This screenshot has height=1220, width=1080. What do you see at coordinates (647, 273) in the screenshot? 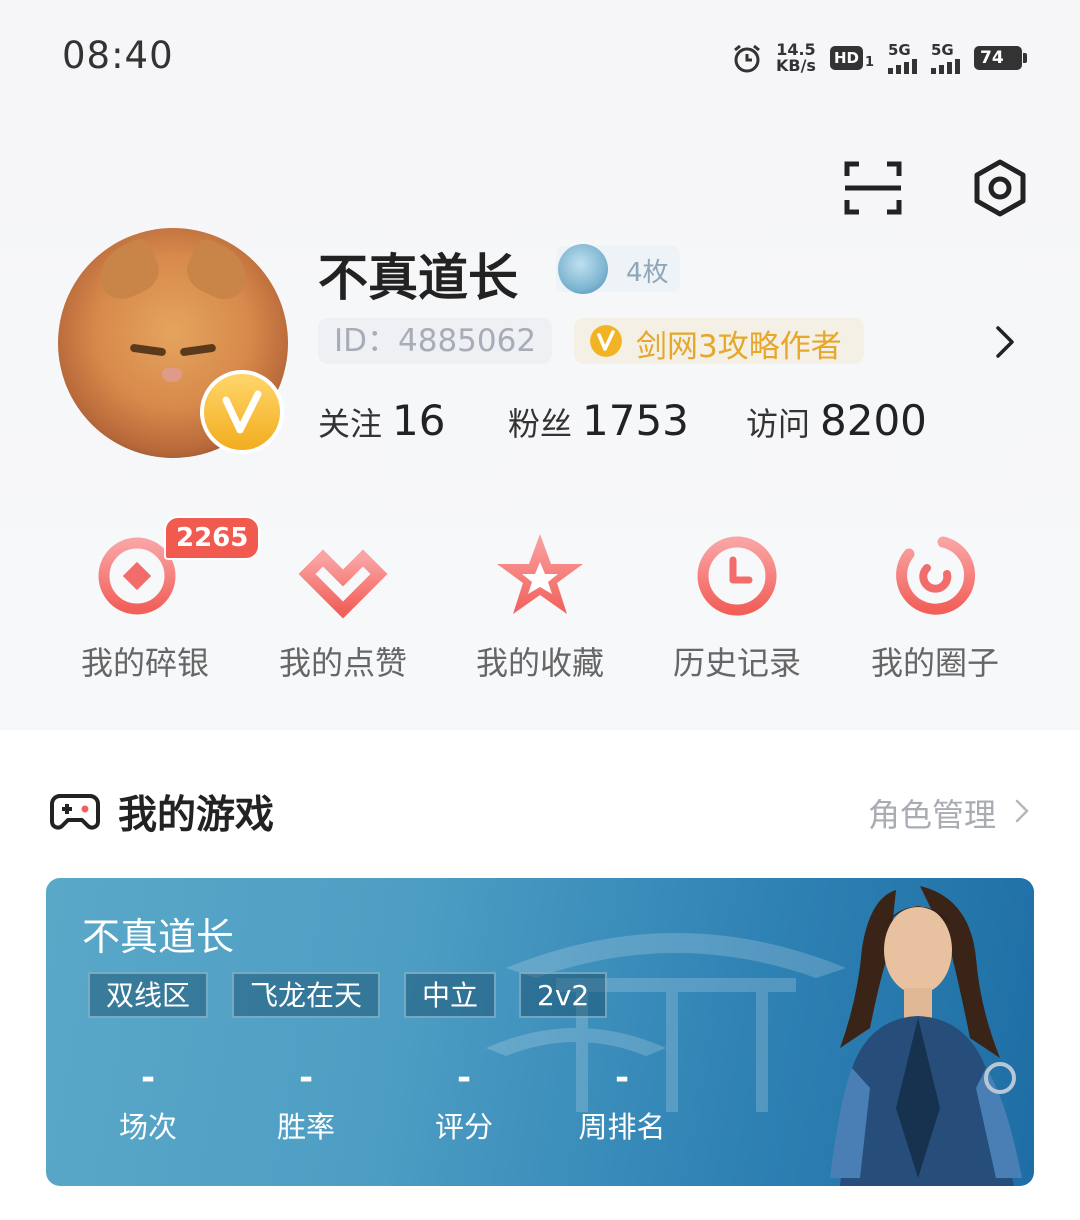
I see `medal-count: 4枚` at bounding box center [647, 273].